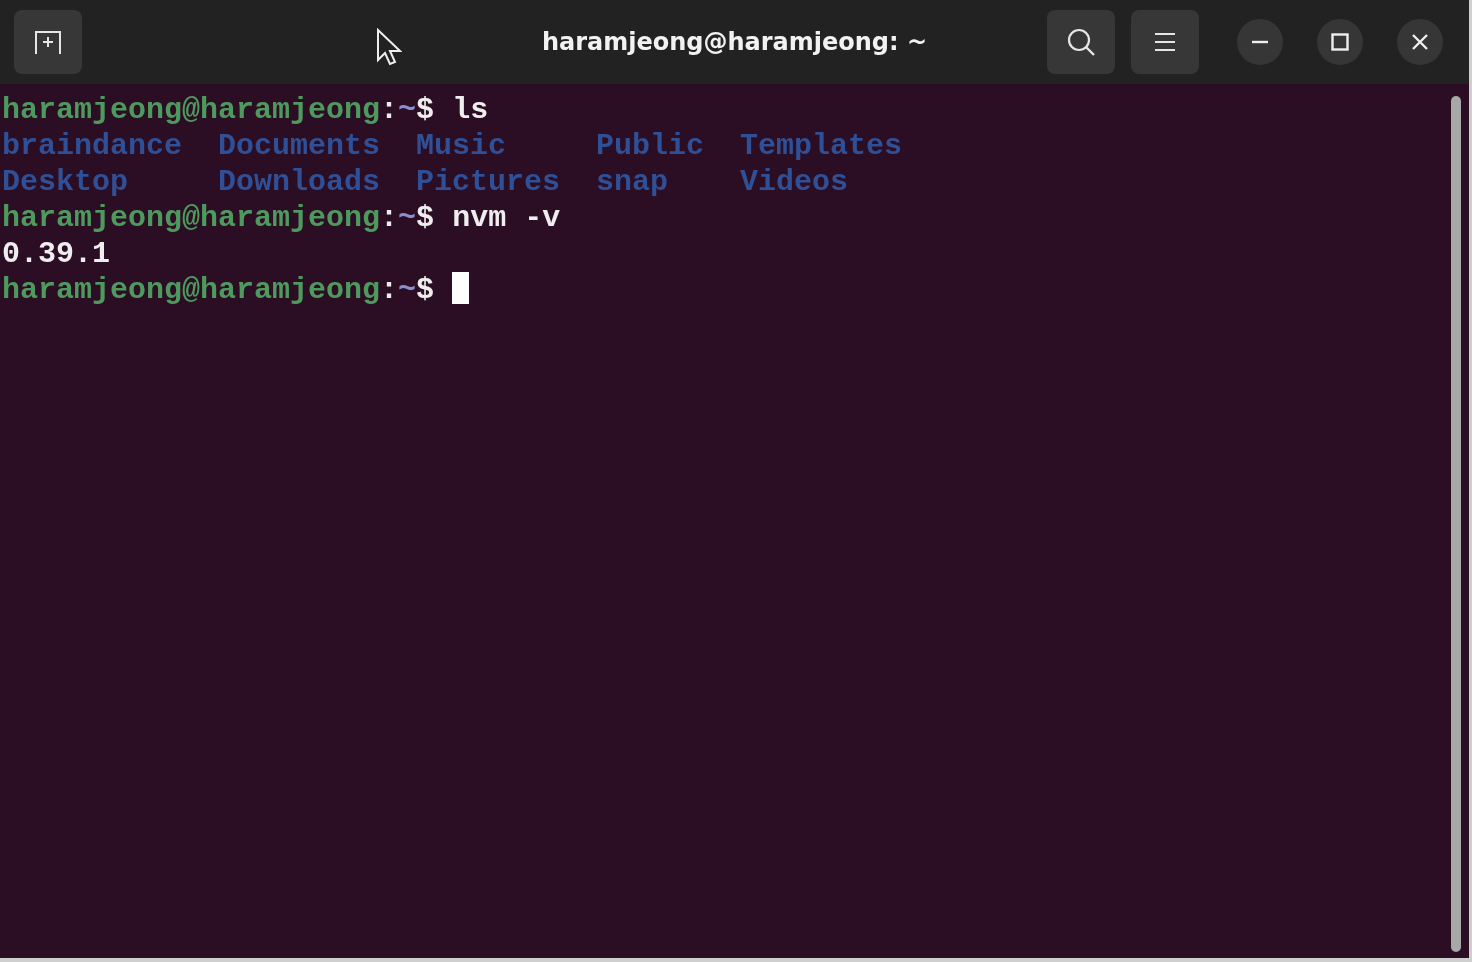 Image resolution: width=1472 pixels, height=962 pixels. Describe the element at coordinates (299, 146) in the screenshot. I see `directory-name: Documents` at that location.